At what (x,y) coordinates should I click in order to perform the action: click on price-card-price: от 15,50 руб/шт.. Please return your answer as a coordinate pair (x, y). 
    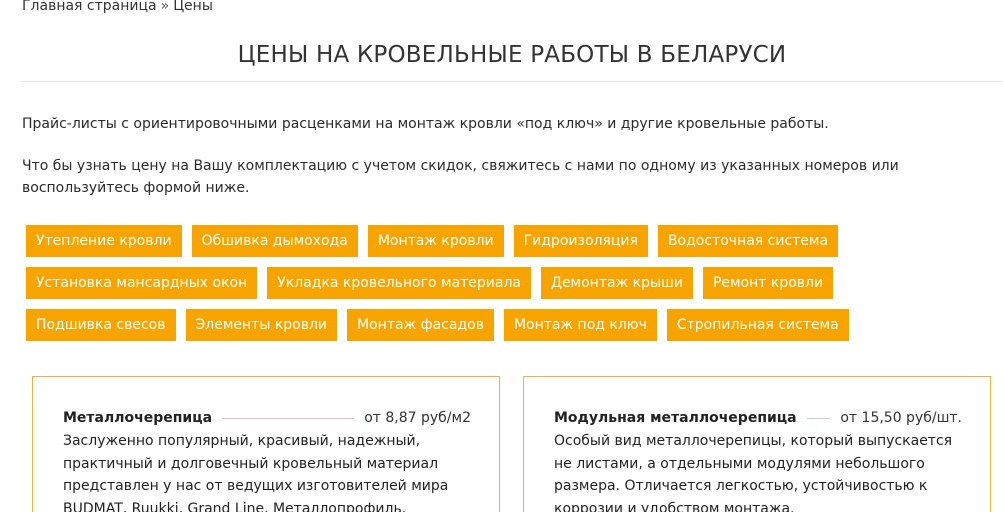
    Looking at the image, I should click on (901, 418).